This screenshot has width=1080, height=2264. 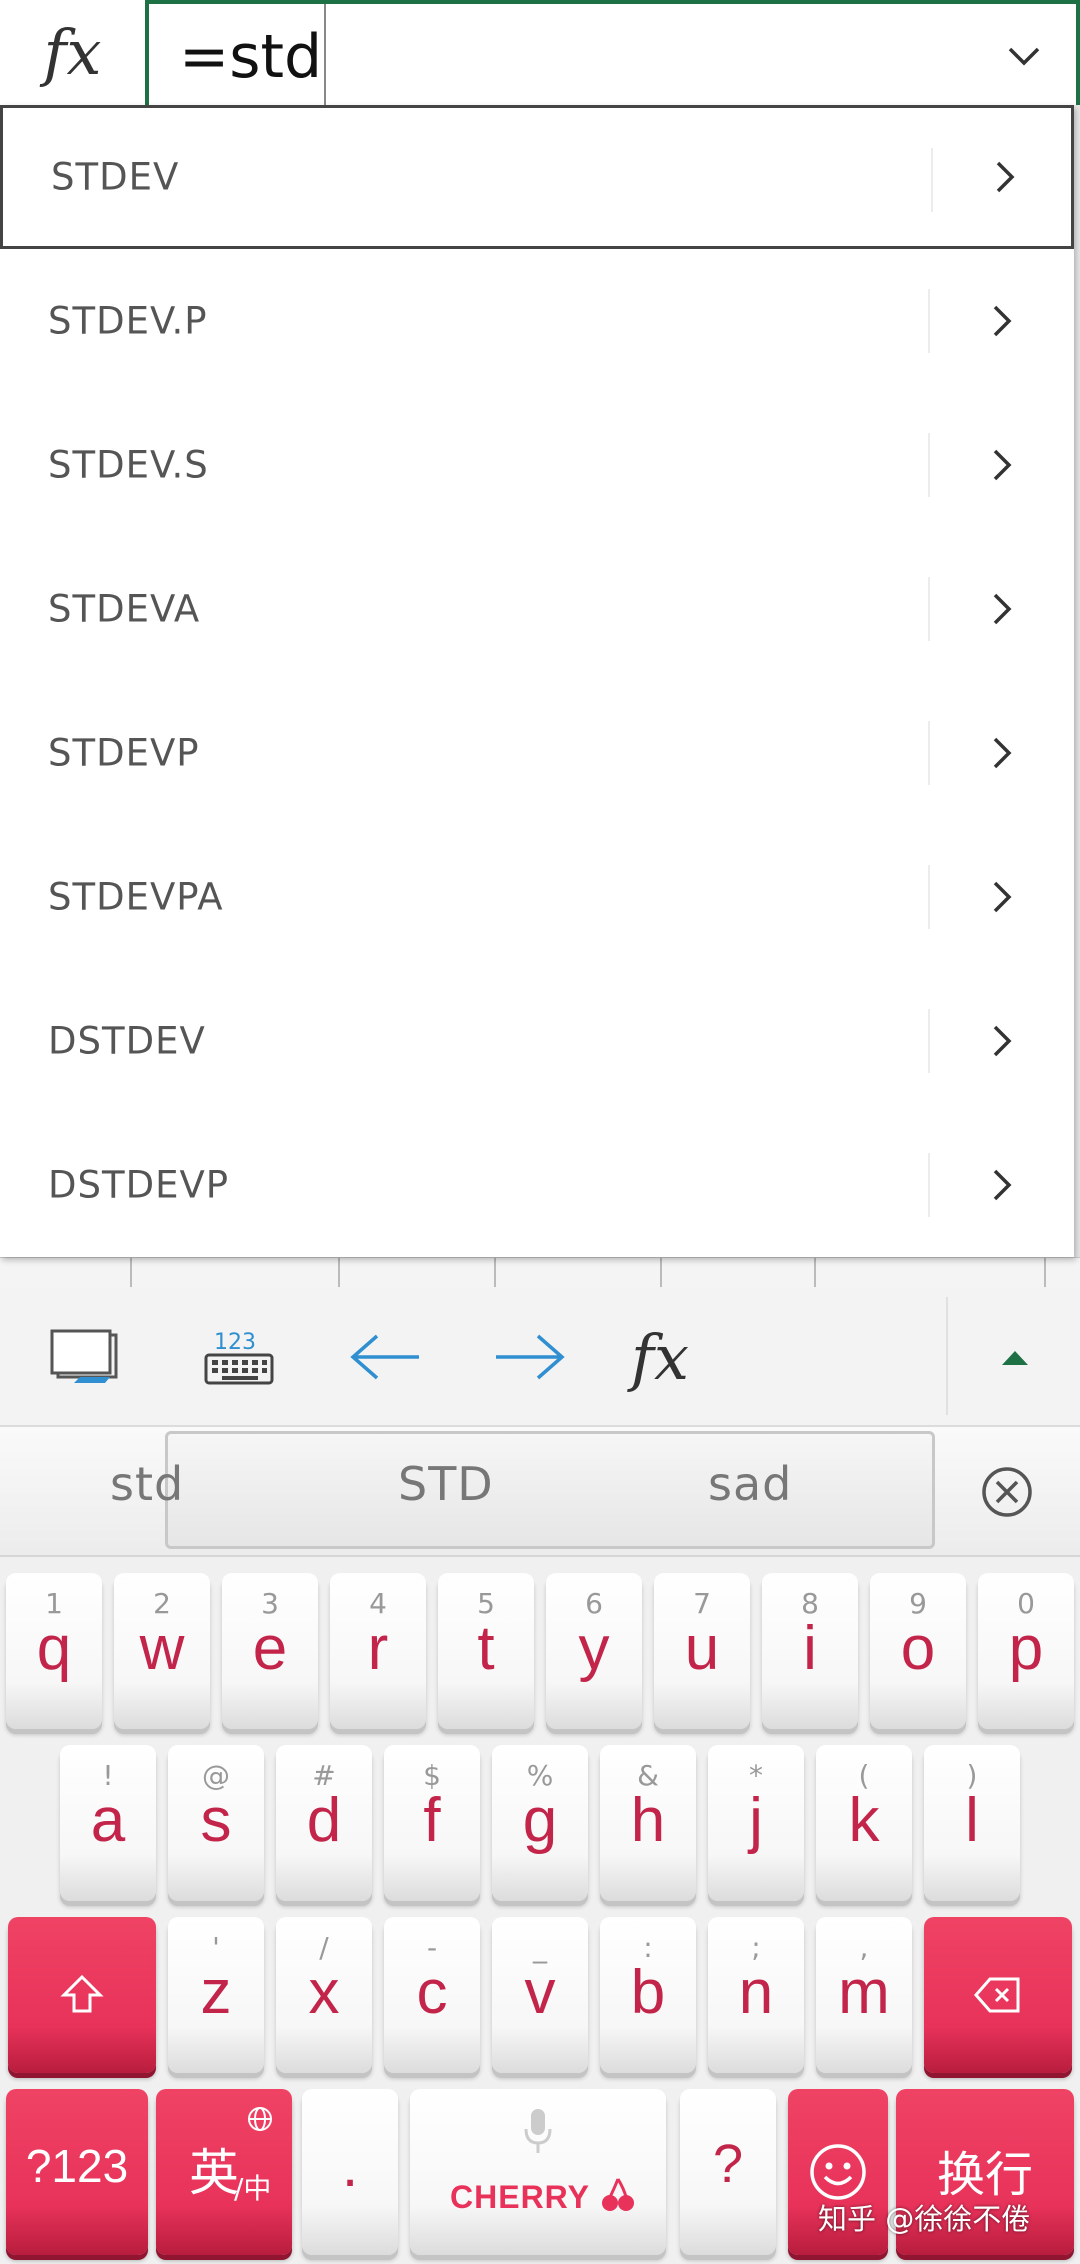 What do you see at coordinates (1007, 1492) in the screenshot?
I see `close-candidates-icon` at bounding box center [1007, 1492].